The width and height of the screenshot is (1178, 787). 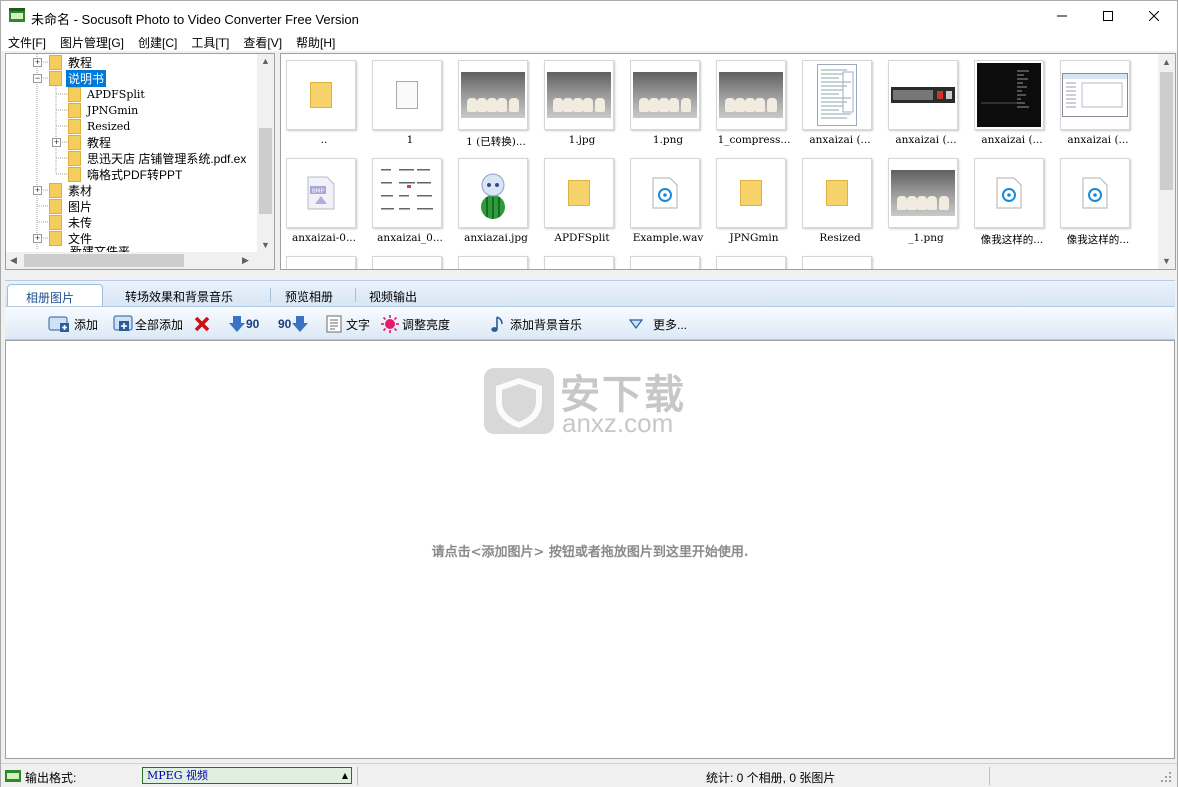 I want to click on rotate-right-button: 90, so click(x=295, y=324).